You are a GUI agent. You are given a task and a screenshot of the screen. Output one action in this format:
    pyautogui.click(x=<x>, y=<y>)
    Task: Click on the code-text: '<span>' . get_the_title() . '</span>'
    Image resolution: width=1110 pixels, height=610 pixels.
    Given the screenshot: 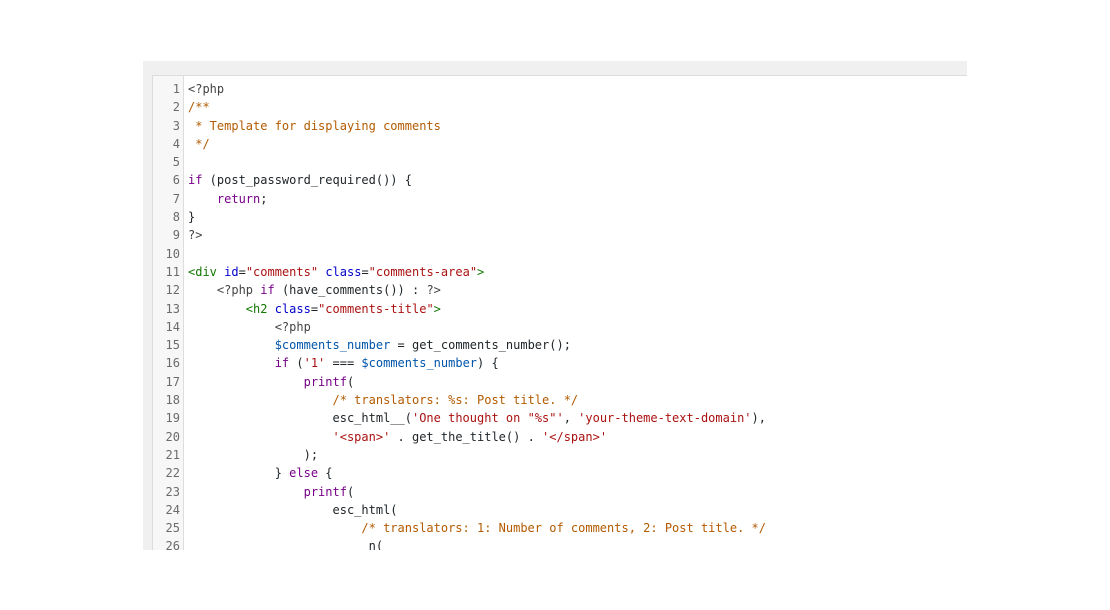 What is the action you would take?
    pyautogui.click(x=398, y=437)
    